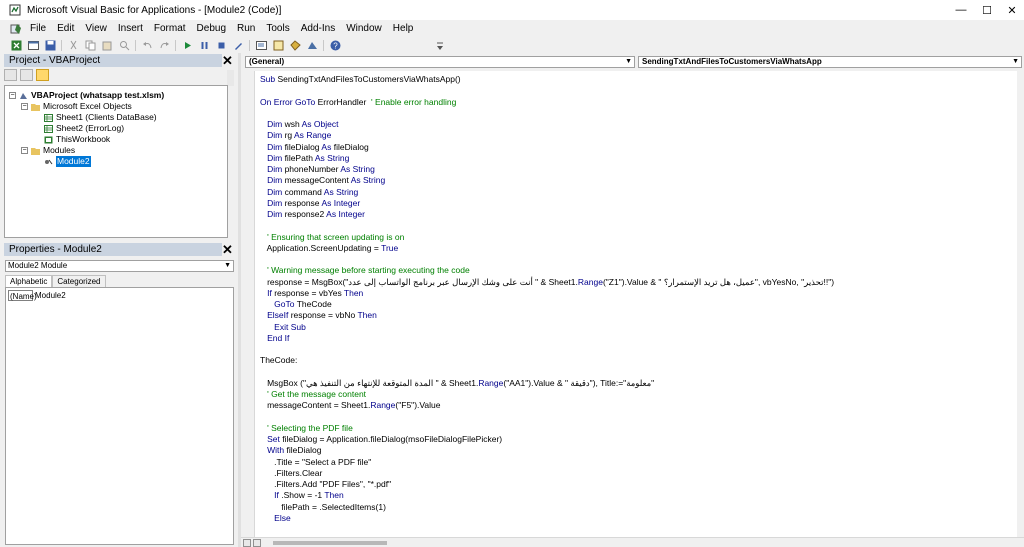 The height and width of the screenshot is (547, 1024). What do you see at coordinates (306, 428) in the screenshot?
I see `code-comment-line: ' Selecting the PDF file` at bounding box center [306, 428].